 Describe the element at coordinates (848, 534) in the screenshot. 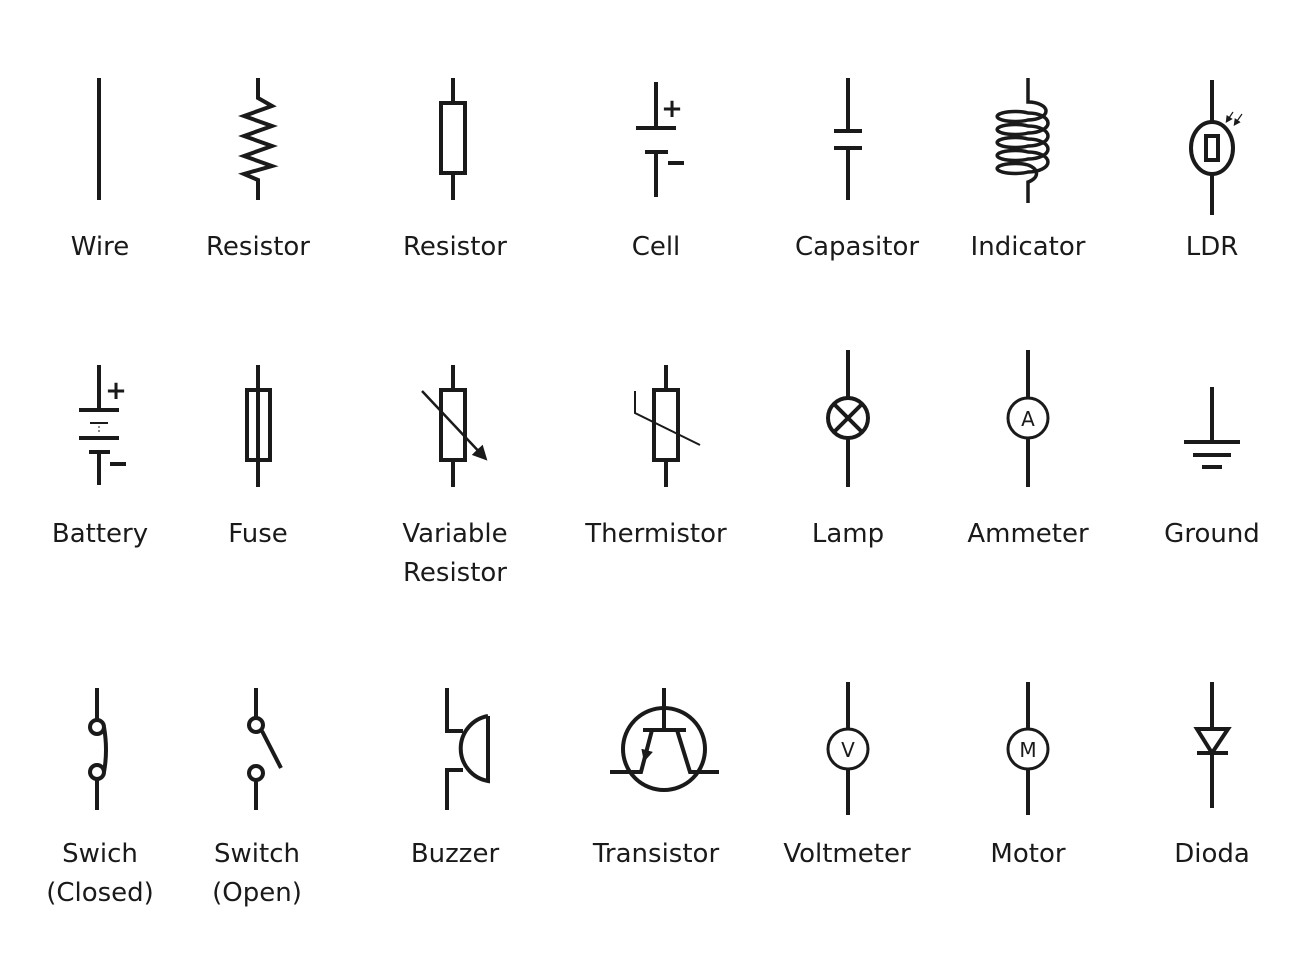

I see `label-lamp: Lamp` at that location.